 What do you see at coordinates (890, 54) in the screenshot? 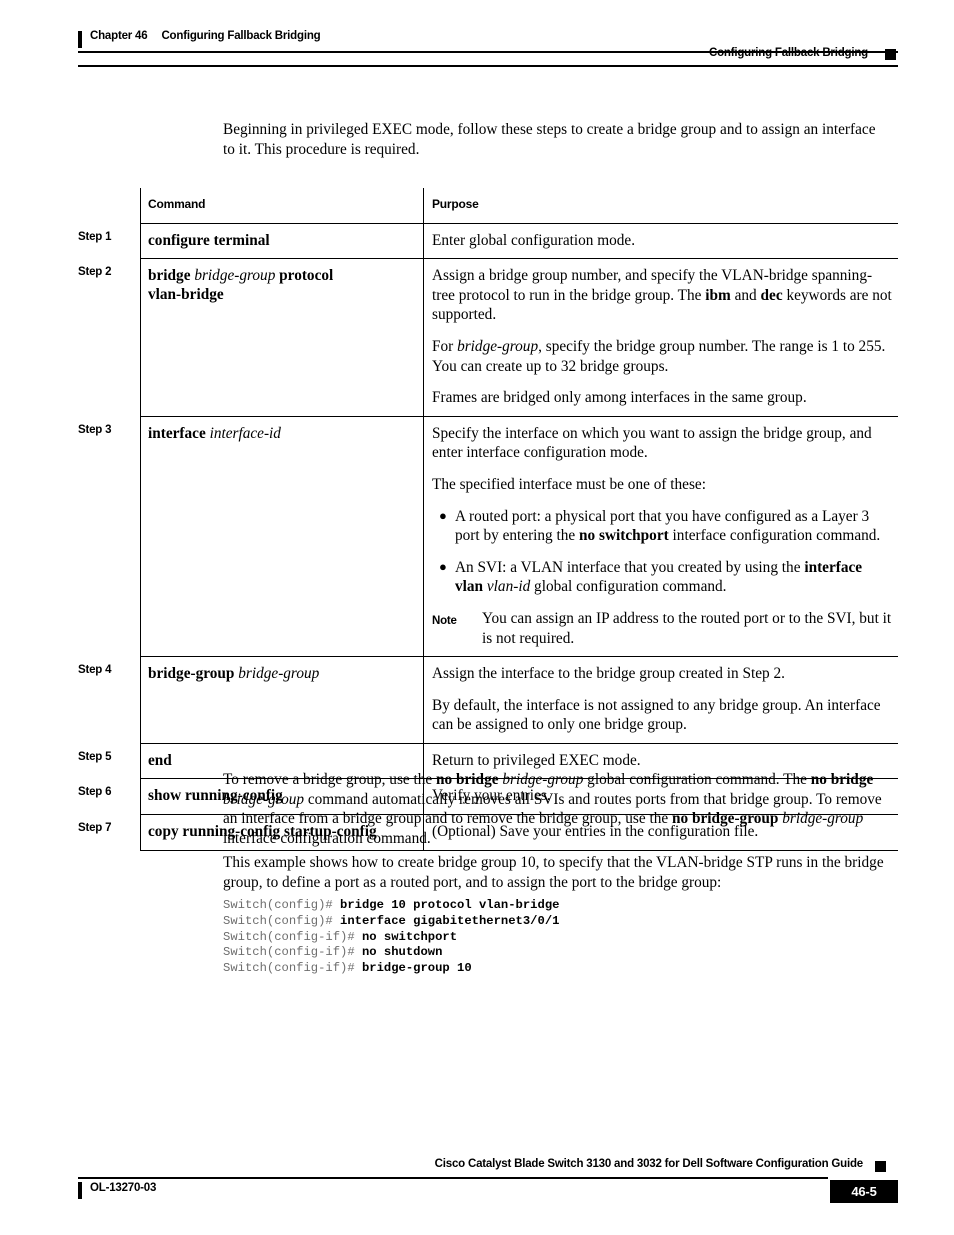
I see `header-square-marker` at bounding box center [890, 54].